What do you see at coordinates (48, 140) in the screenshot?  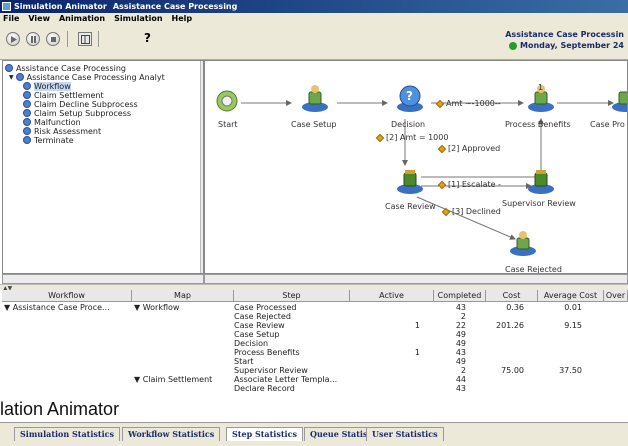 I see `tree-item-terminate: Terminate` at bounding box center [48, 140].